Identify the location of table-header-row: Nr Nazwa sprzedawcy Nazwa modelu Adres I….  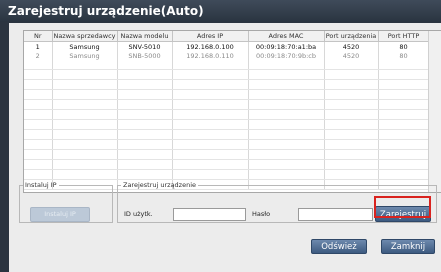
(227, 36).